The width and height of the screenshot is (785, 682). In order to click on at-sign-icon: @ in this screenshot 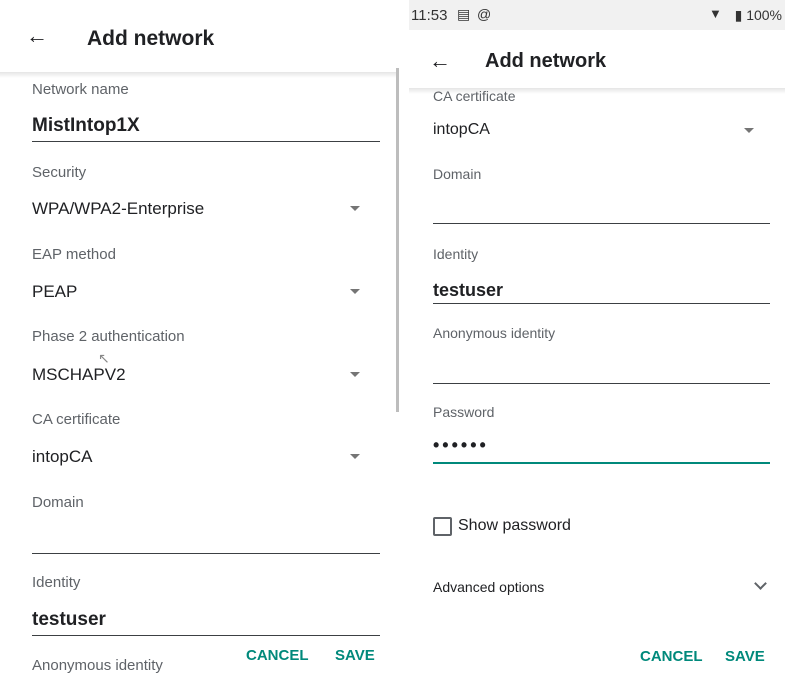, I will do `click(484, 14)`.